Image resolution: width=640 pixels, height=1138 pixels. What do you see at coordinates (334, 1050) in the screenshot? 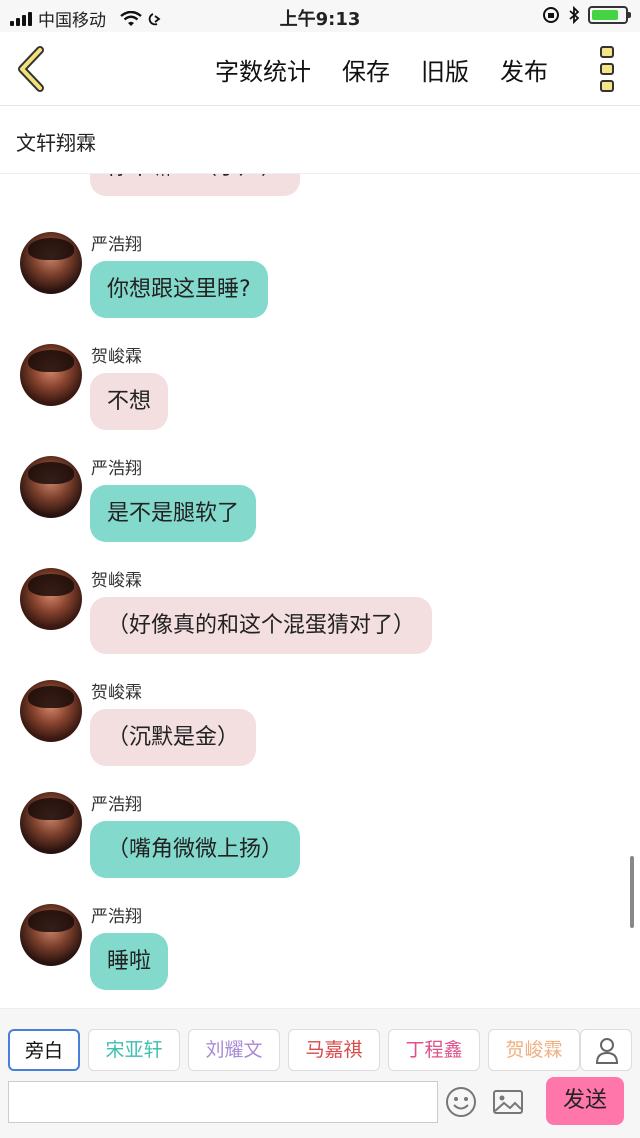
I see `role-button: 马嘉祺` at bounding box center [334, 1050].